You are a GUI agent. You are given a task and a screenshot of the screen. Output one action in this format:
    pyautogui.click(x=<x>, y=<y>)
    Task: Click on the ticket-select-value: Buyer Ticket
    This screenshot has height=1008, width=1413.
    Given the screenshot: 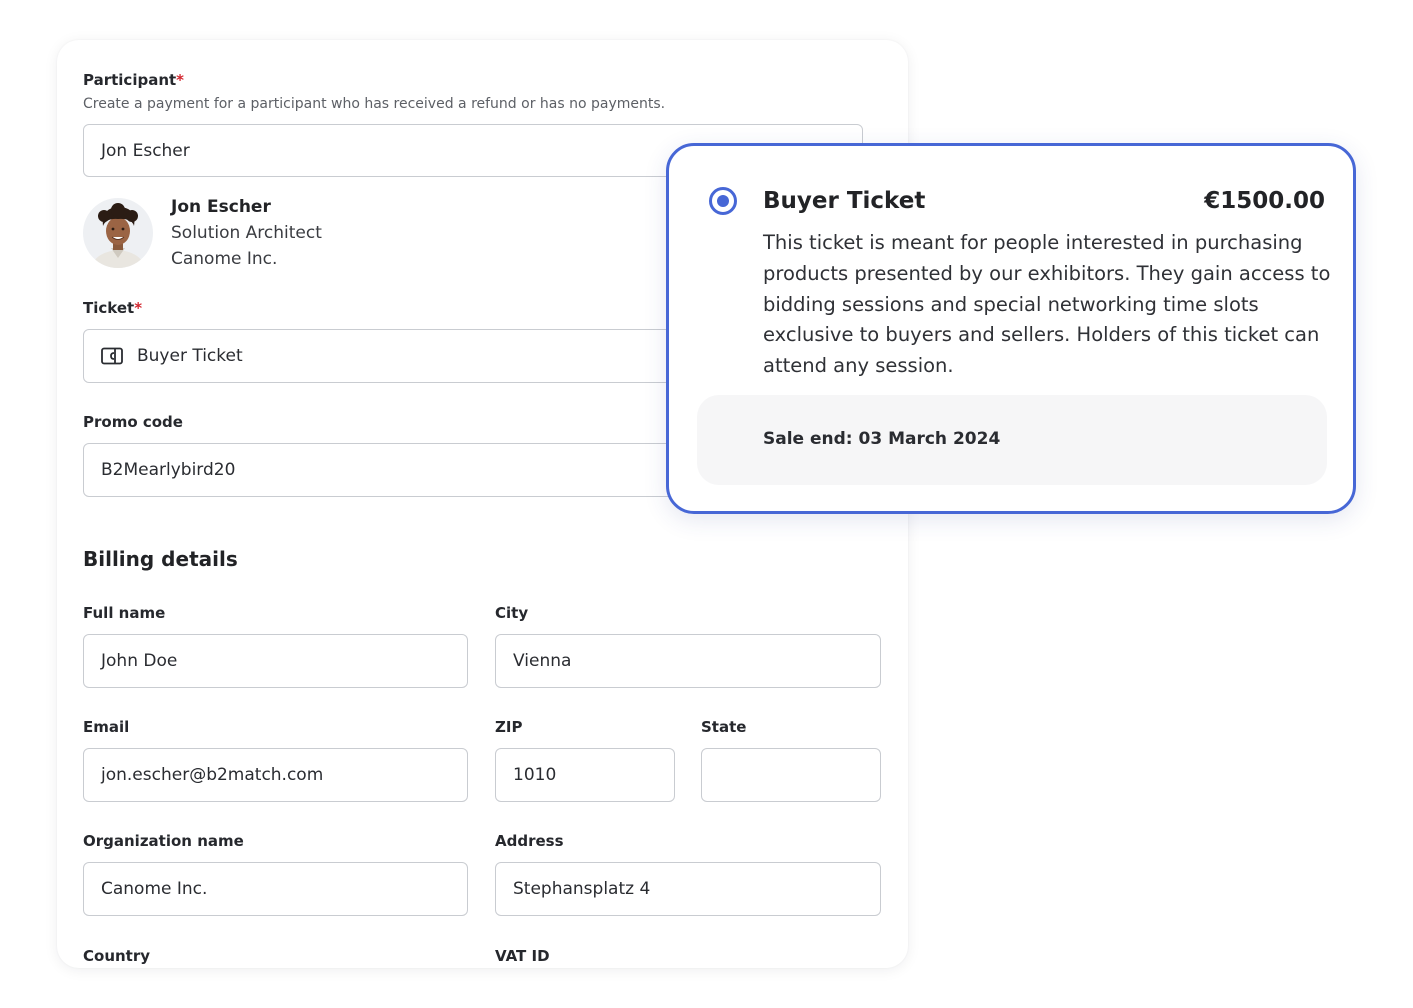 What is the action you would take?
    pyautogui.click(x=190, y=356)
    